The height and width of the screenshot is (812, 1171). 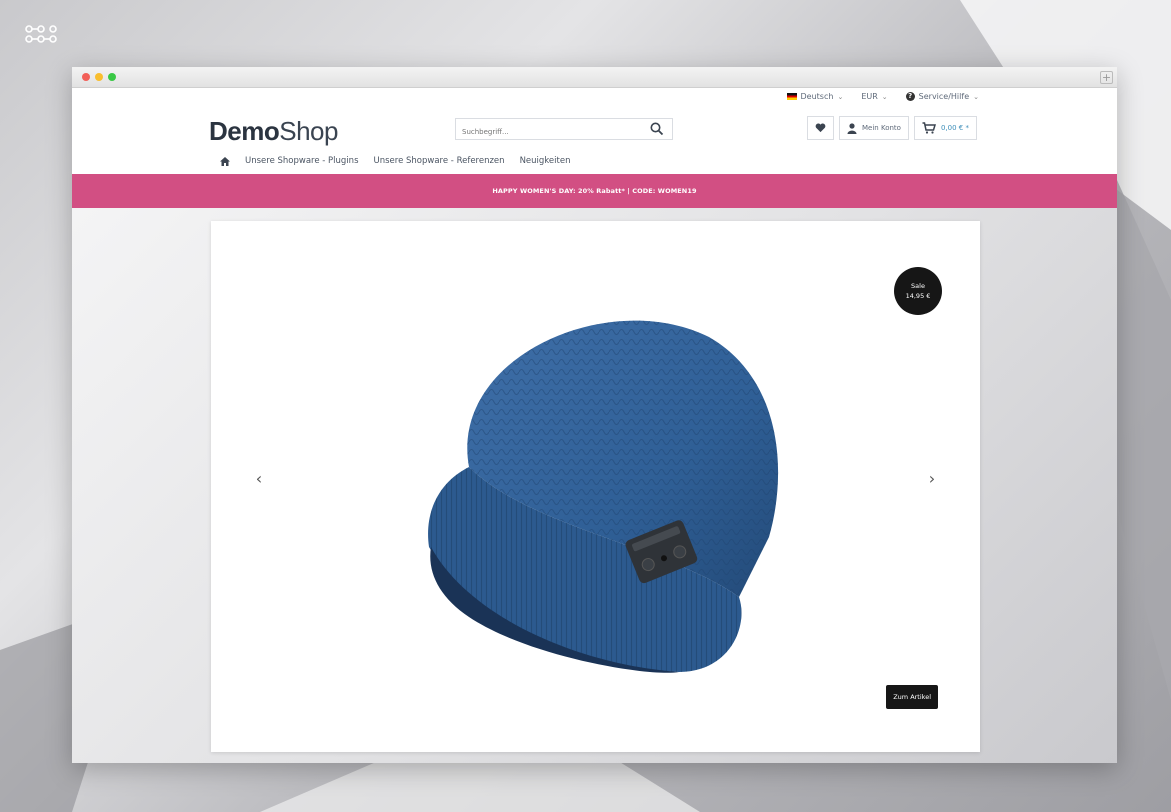 What do you see at coordinates (41, 34) in the screenshot?
I see `corner-logo-icon` at bounding box center [41, 34].